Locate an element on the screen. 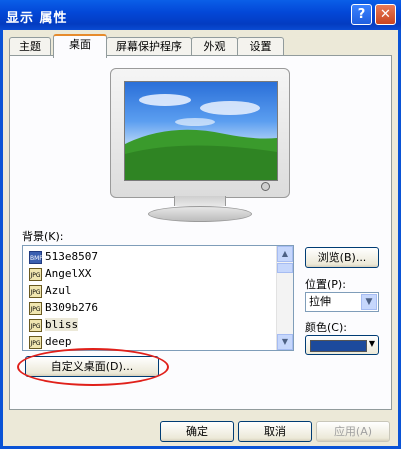 This screenshot has width=401, height=449. list-scrollbar: ▲ ▼ is located at coordinates (284, 298).